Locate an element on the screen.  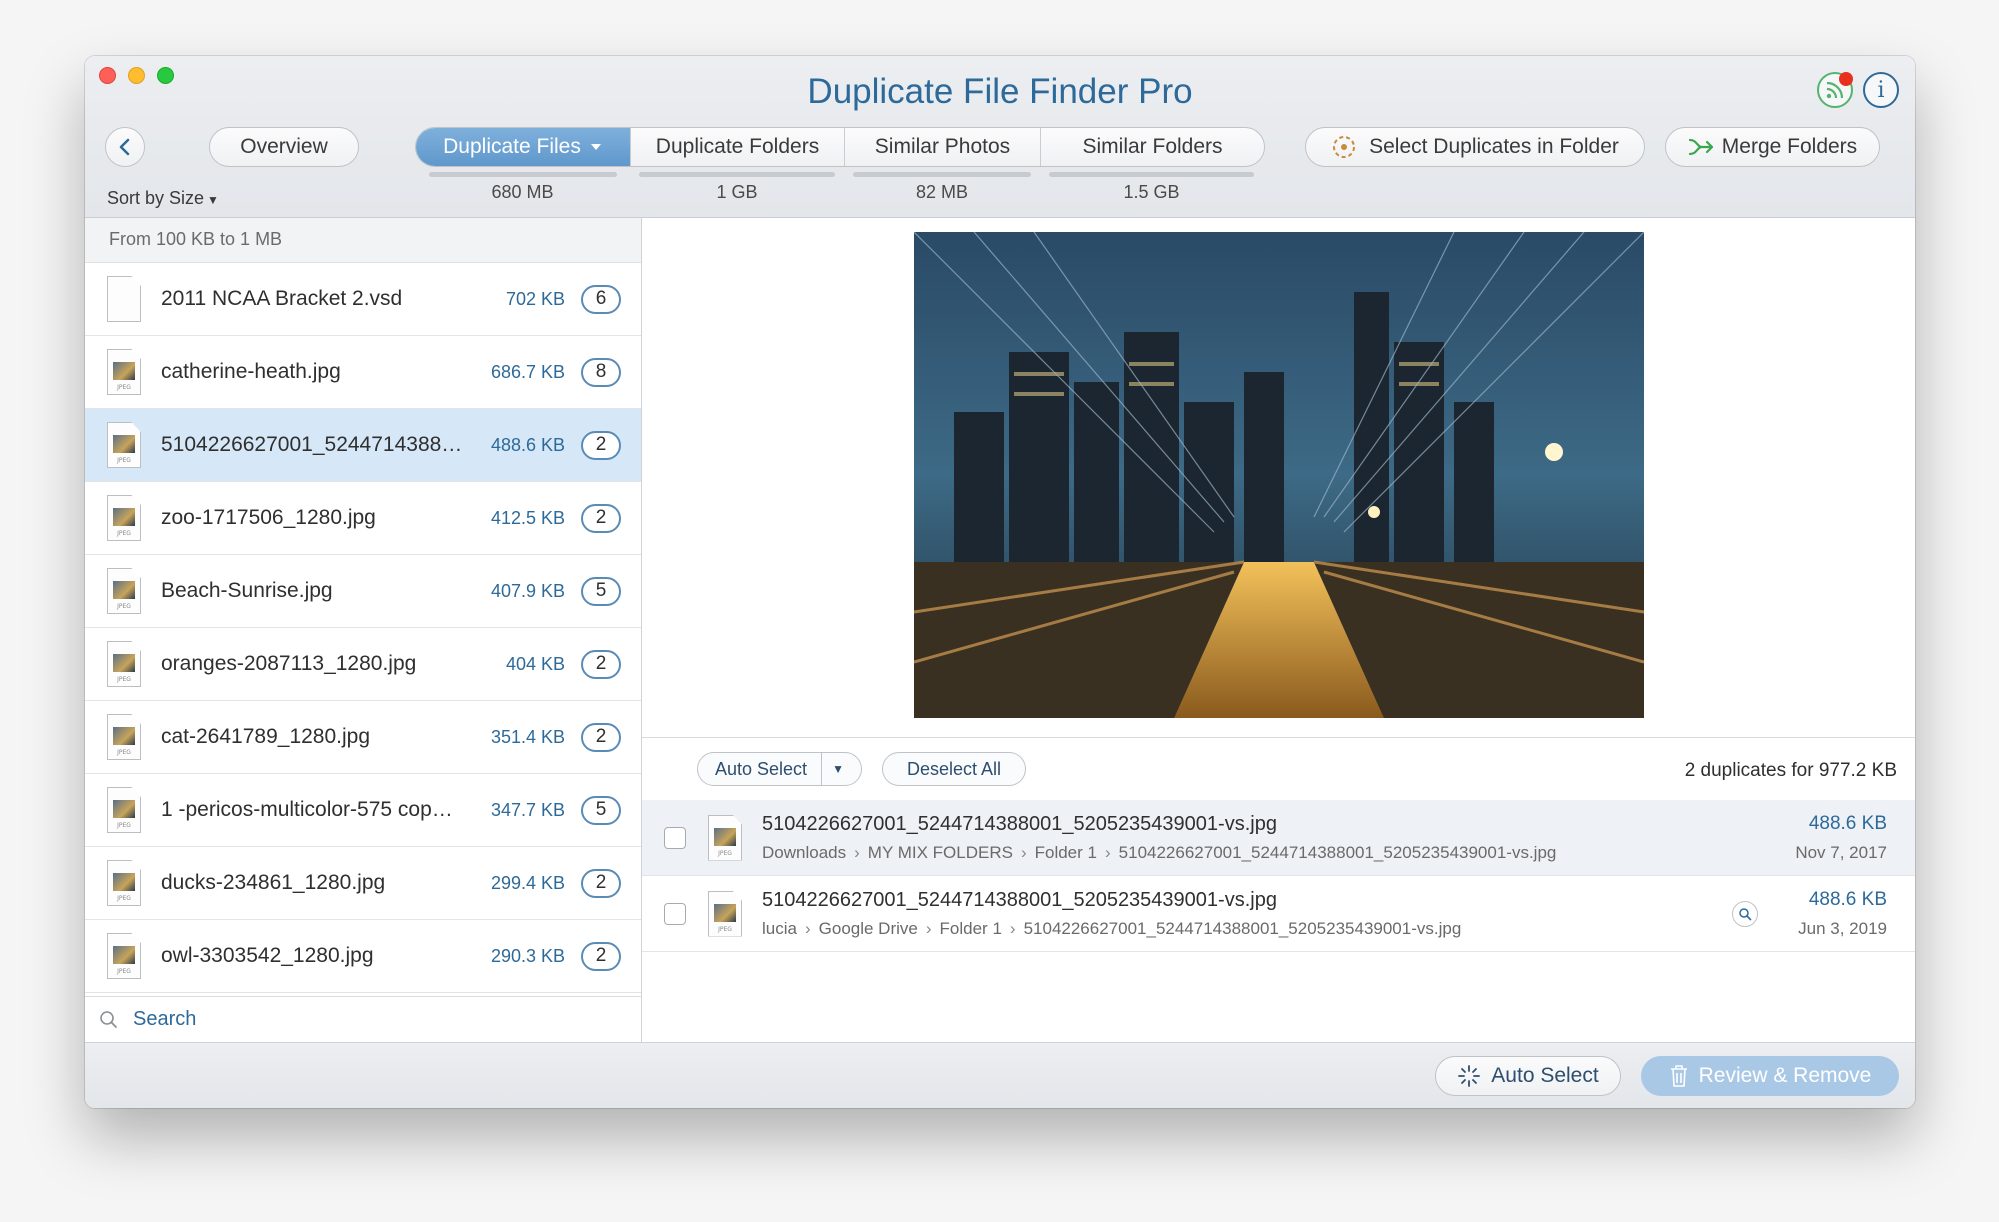
rss-icon is located at coordinates (1835, 90).